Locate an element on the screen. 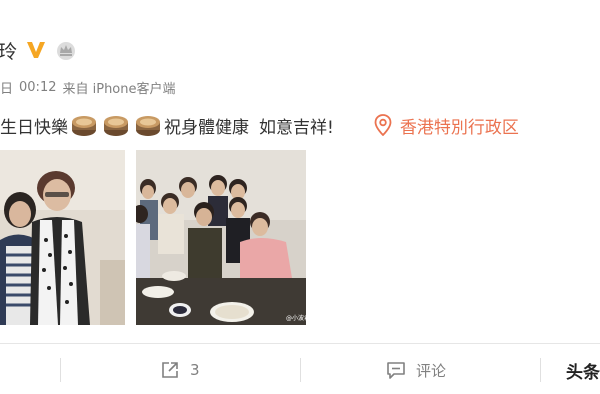 The height and width of the screenshot is (394, 600). location-link: 香港特別行政区 is located at coordinates (446, 125).